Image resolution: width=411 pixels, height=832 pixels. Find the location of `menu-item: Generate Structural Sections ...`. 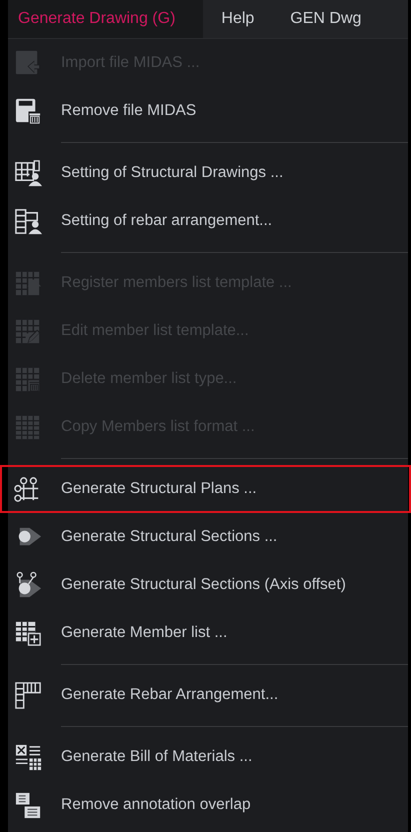

menu-item: Generate Structural Sections ... is located at coordinates (208, 537).